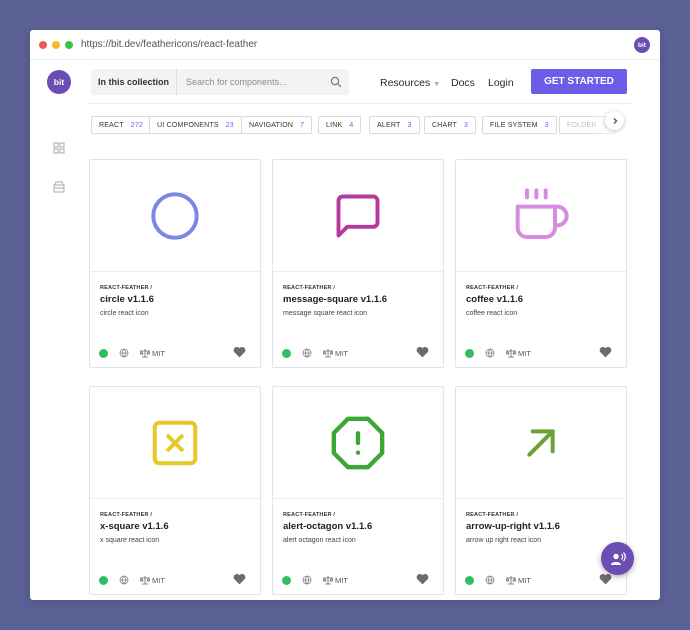  What do you see at coordinates (444, 125) in the screenshot?
I see `chip-label: CHART` at bounding box center [444, 125].